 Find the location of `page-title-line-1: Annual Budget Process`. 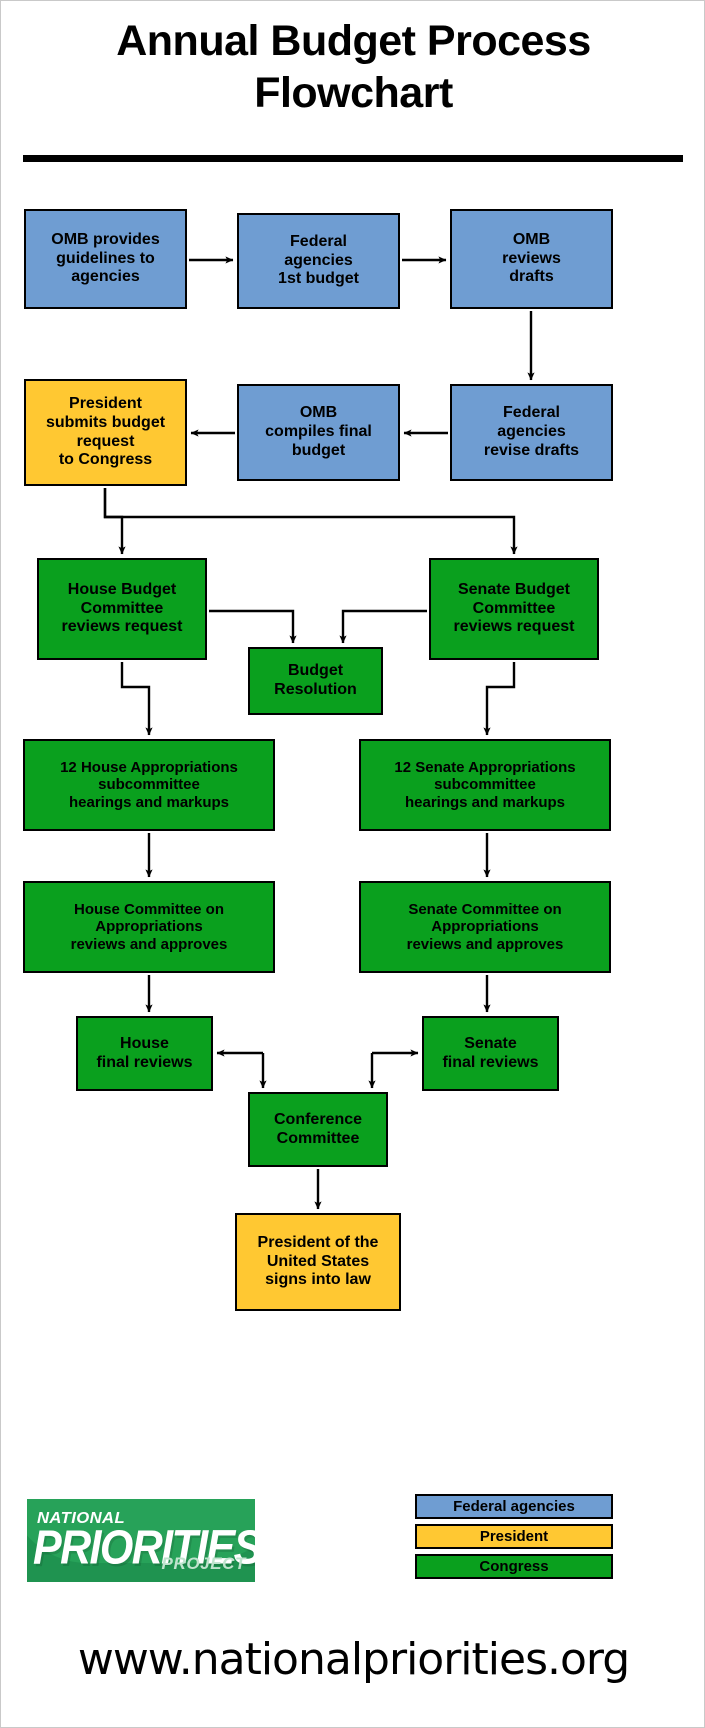

page-title-line-1: Annual Budget Process is located at coordinates (353, 41).